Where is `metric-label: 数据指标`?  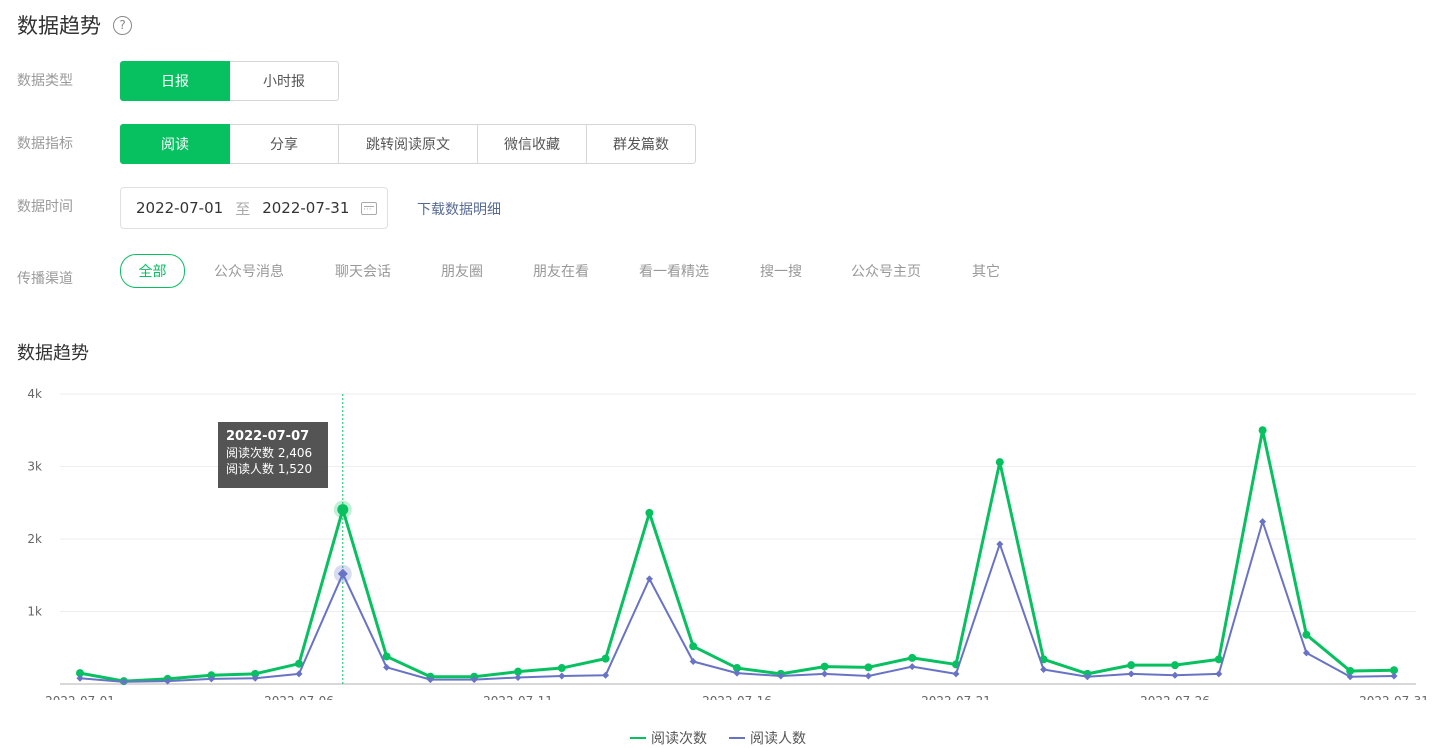 metric-label: 数据指标 is located at coordinates (45, 144).